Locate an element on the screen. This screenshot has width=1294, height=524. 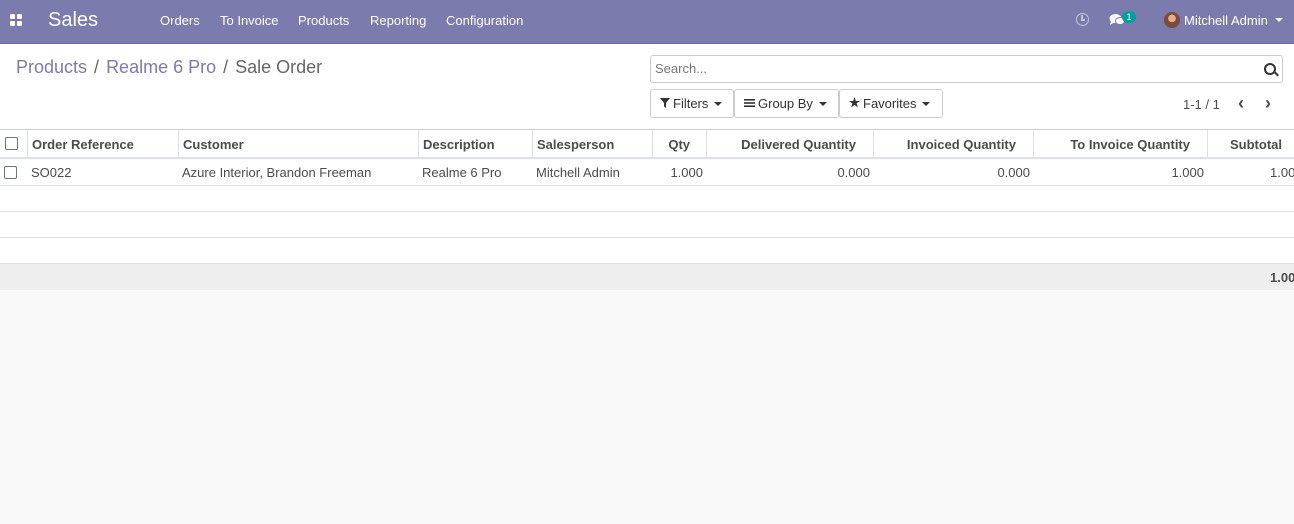
breadcrumb-product: Realme 6 Pro is located at coordinates (161, 67).